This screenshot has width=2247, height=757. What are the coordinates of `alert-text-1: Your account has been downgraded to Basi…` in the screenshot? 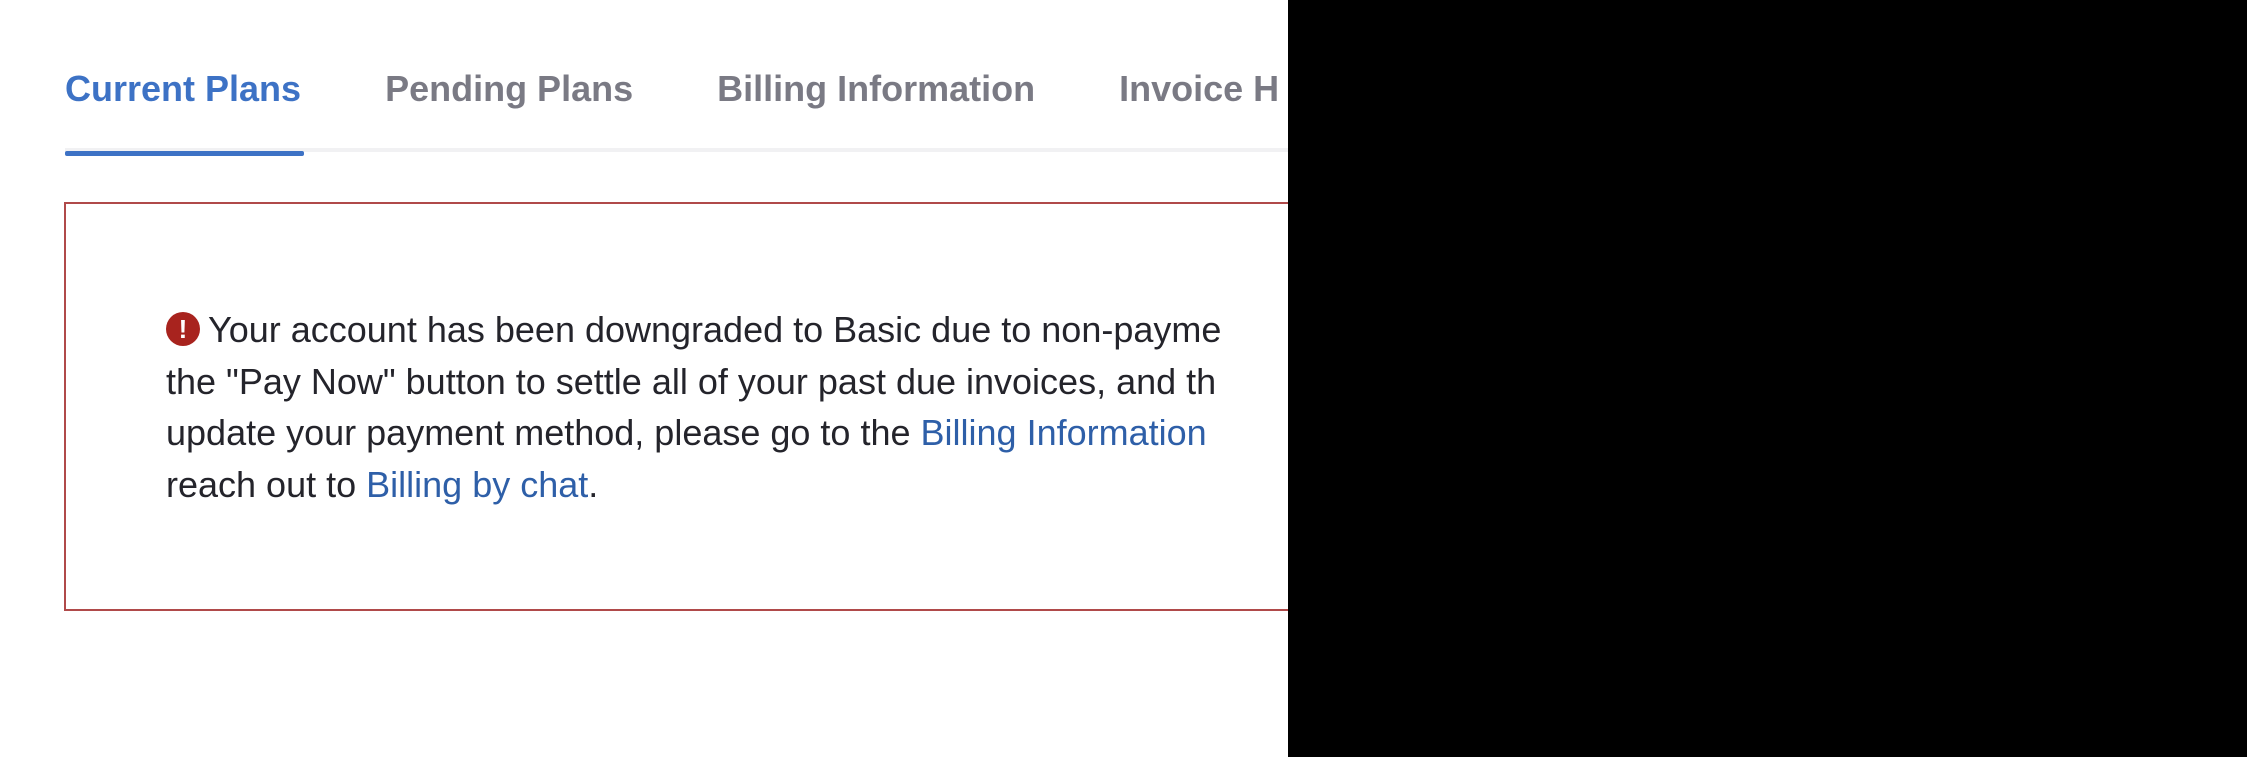 It's located at (715, 329).